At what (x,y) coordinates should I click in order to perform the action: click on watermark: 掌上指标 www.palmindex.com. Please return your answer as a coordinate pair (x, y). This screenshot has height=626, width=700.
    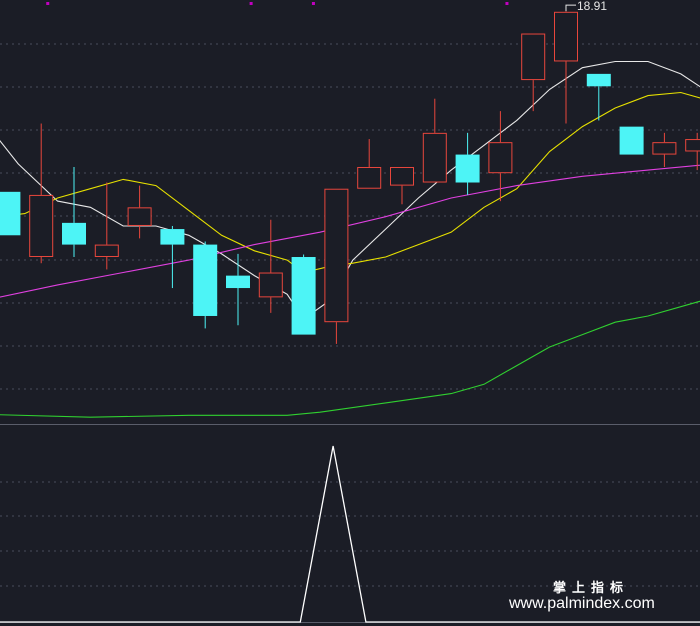
    Looking at the image, I should click on (581, 596).